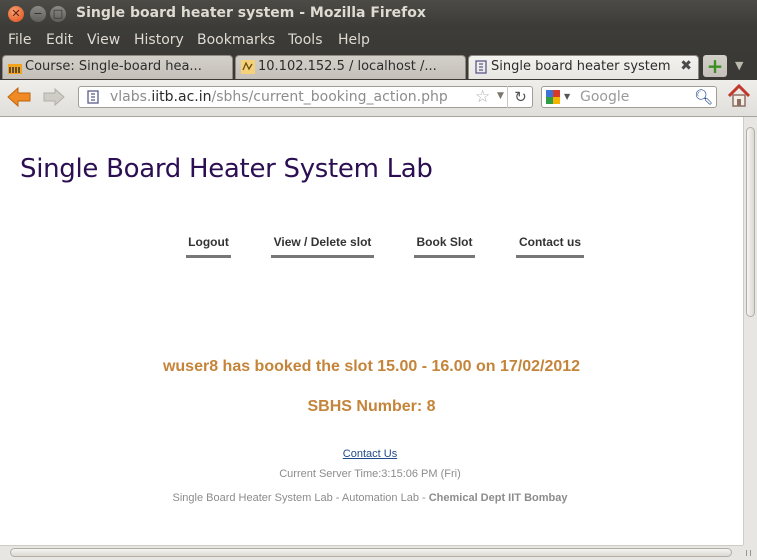  I want to click on page-title: Single Board Heater System Lab, so click(226, 169).